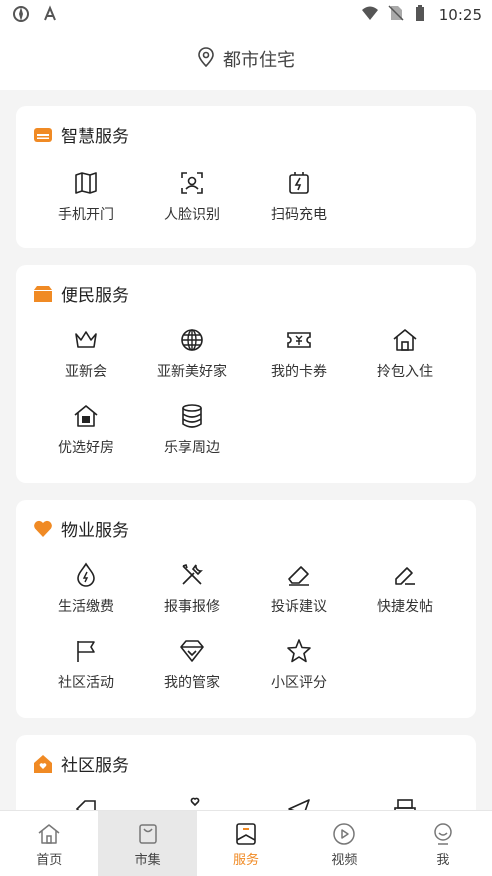 The image size is (492, 876). Describe the element at coordinates (21, 16) in the screenshot. I see `app-notification-icon` at that location.